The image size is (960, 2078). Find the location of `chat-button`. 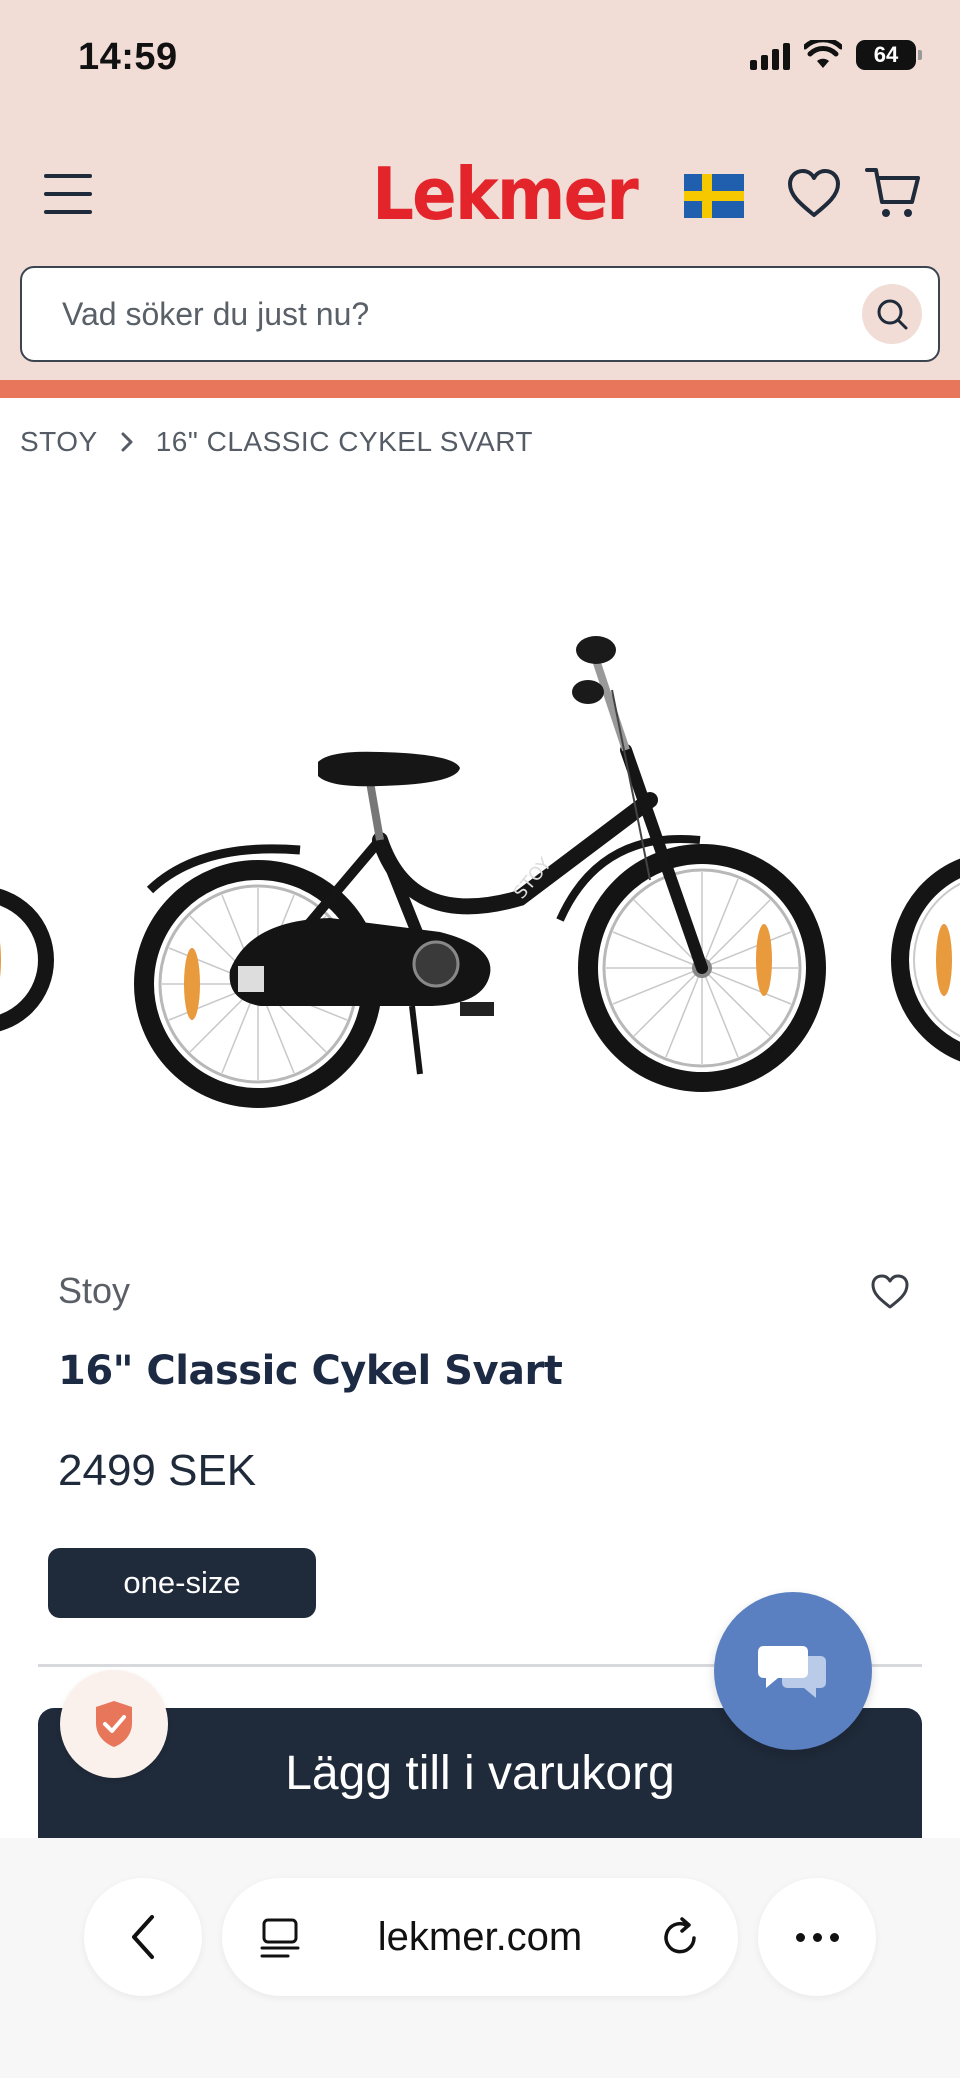

chat-button is located at coordinates (793, 1671).